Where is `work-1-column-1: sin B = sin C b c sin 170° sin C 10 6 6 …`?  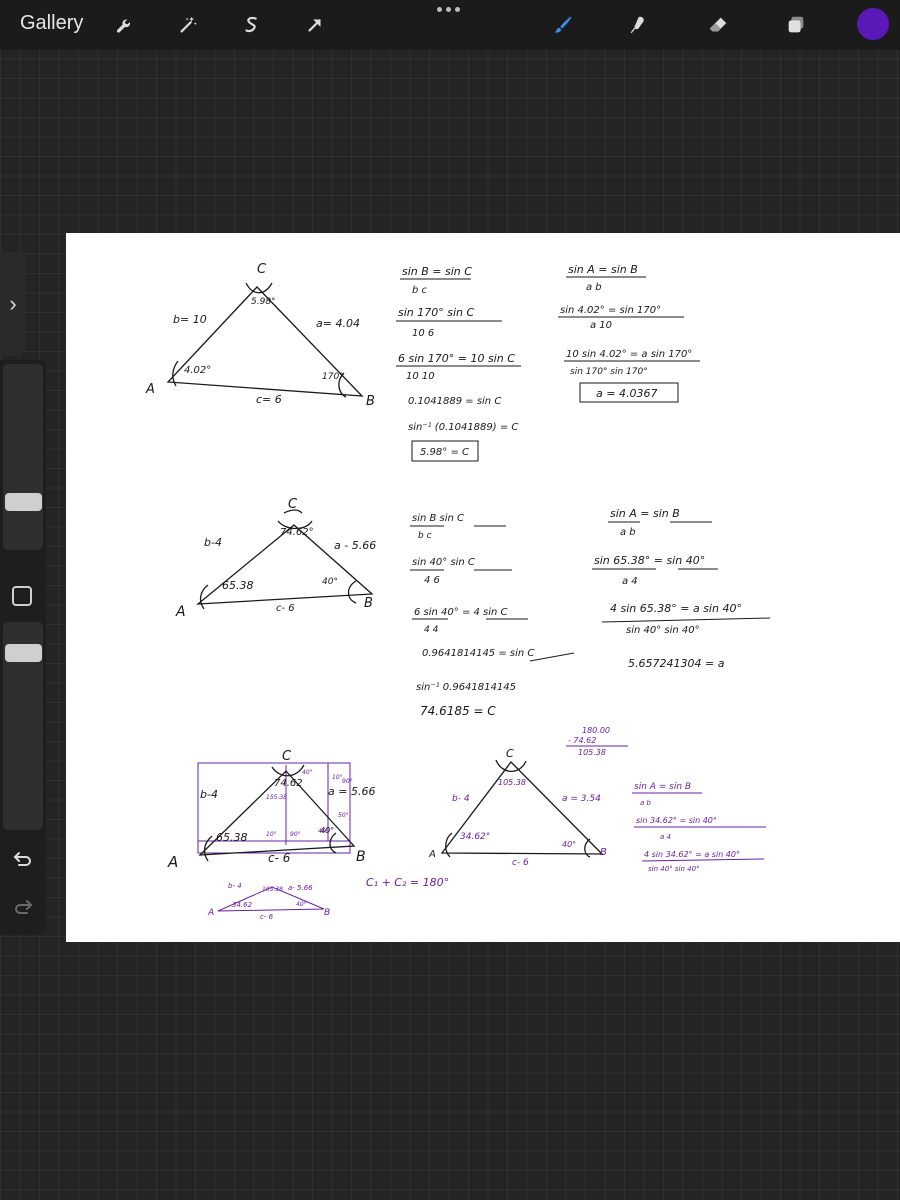 work-1-column-1: sin B = sin C b c sin 170° sin C 10 6 6 … is located at coordinates (458, 363).